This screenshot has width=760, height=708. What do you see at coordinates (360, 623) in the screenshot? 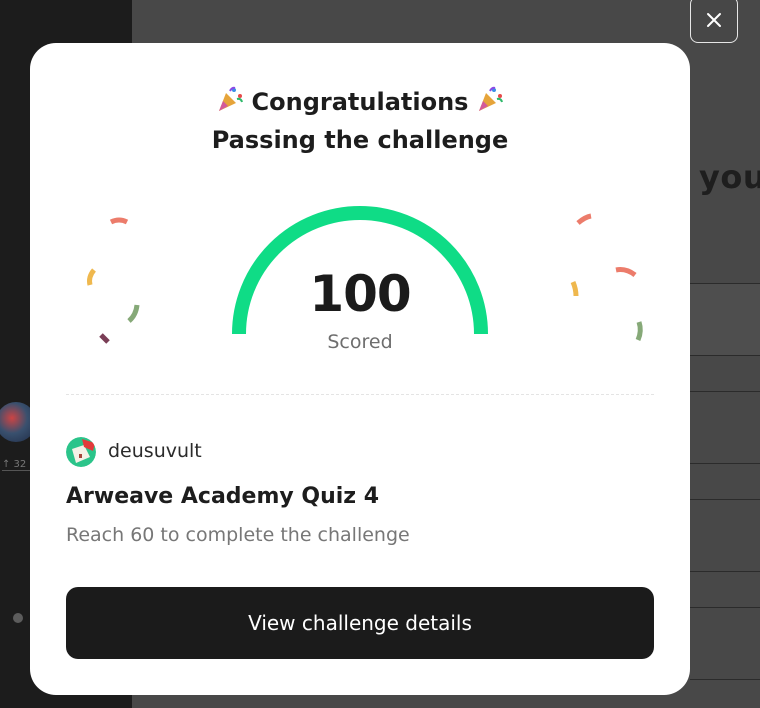
I see `view-challenge-details-button: View challenge details` at bounding box center [360, 623].